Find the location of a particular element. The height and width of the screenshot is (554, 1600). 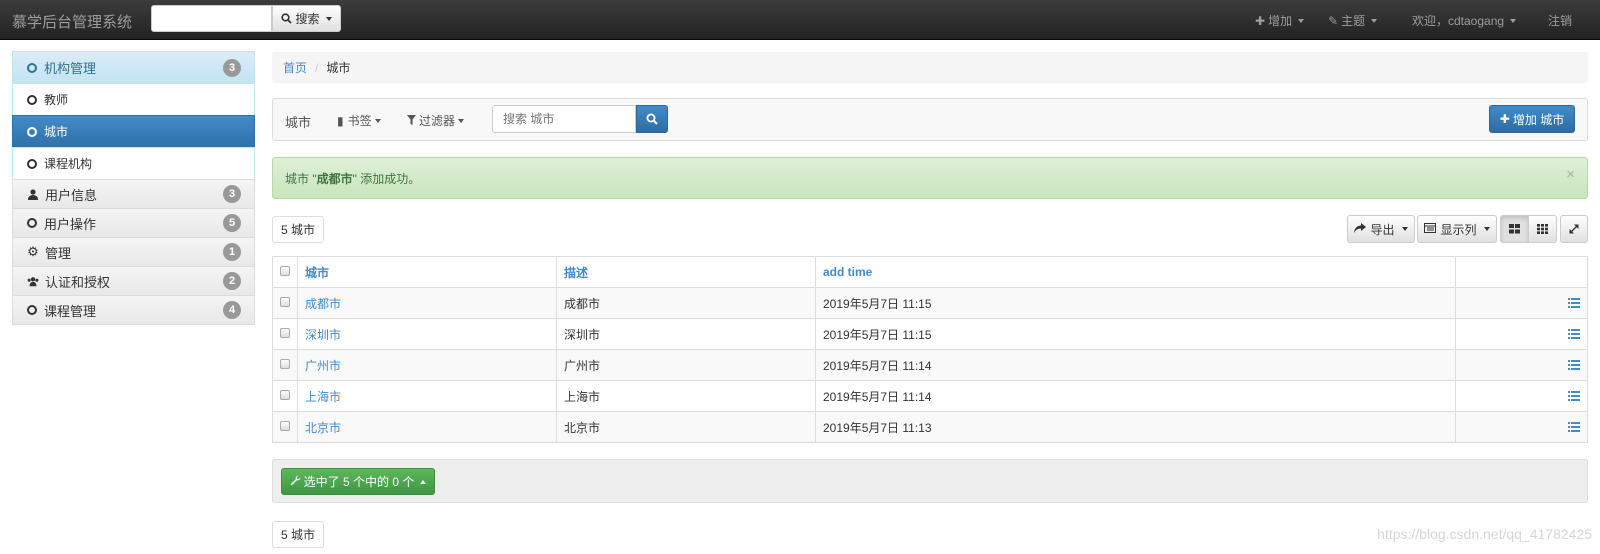

theme-menu: ✎ 主题 is located at coordinates (1353, 20).